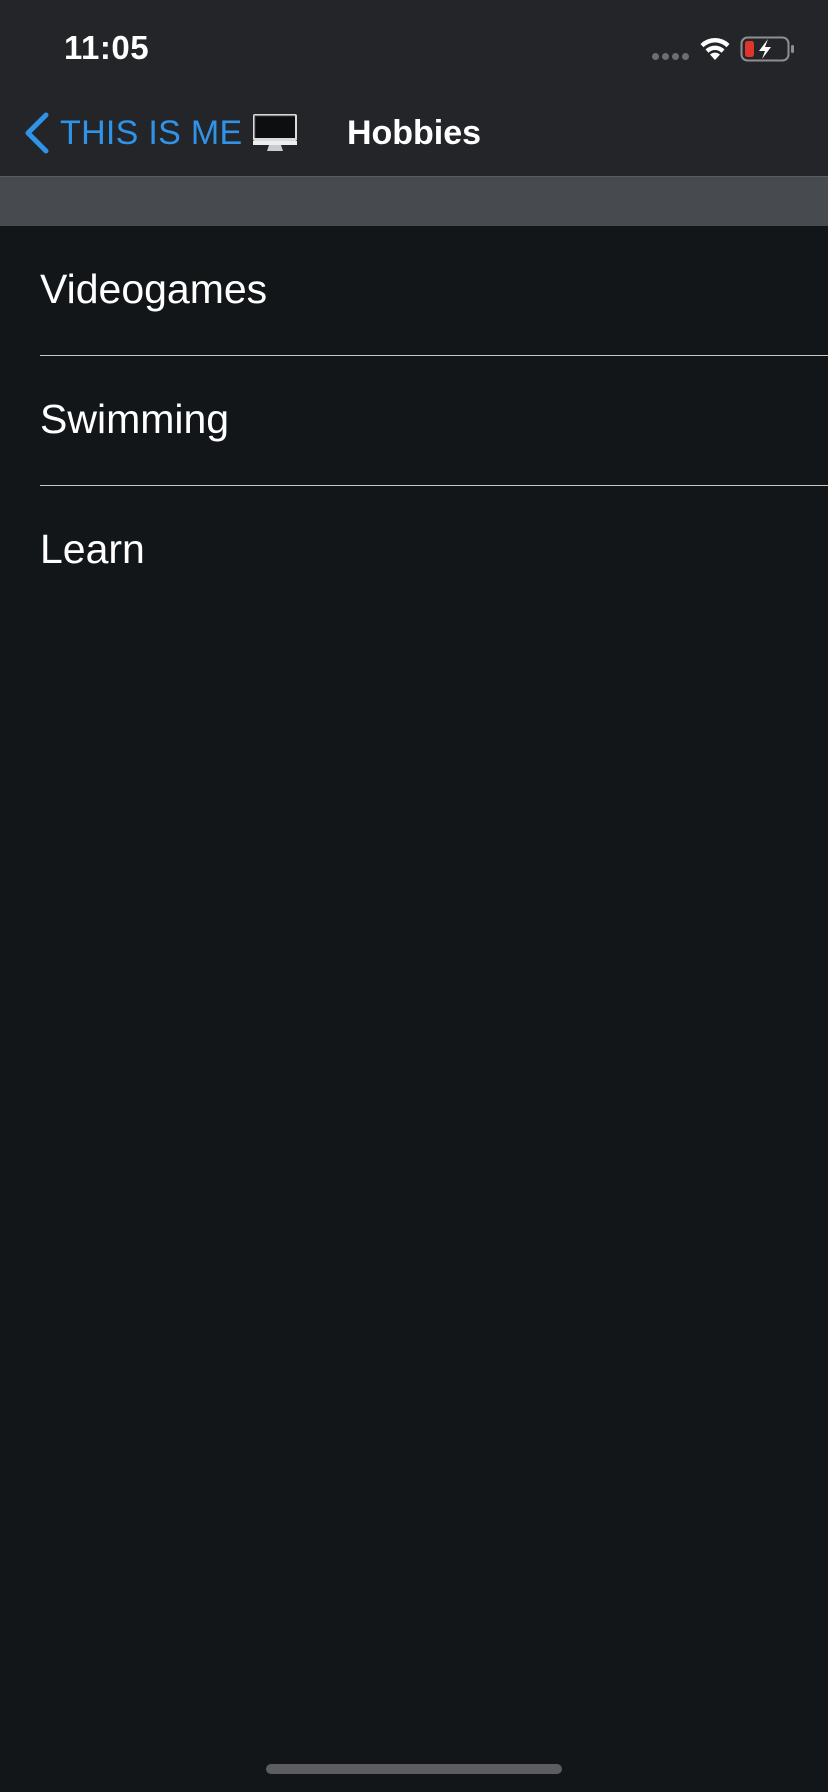  Describe the element at coordinates (414, 201) in the screenshot. I see `section-header` at that location.